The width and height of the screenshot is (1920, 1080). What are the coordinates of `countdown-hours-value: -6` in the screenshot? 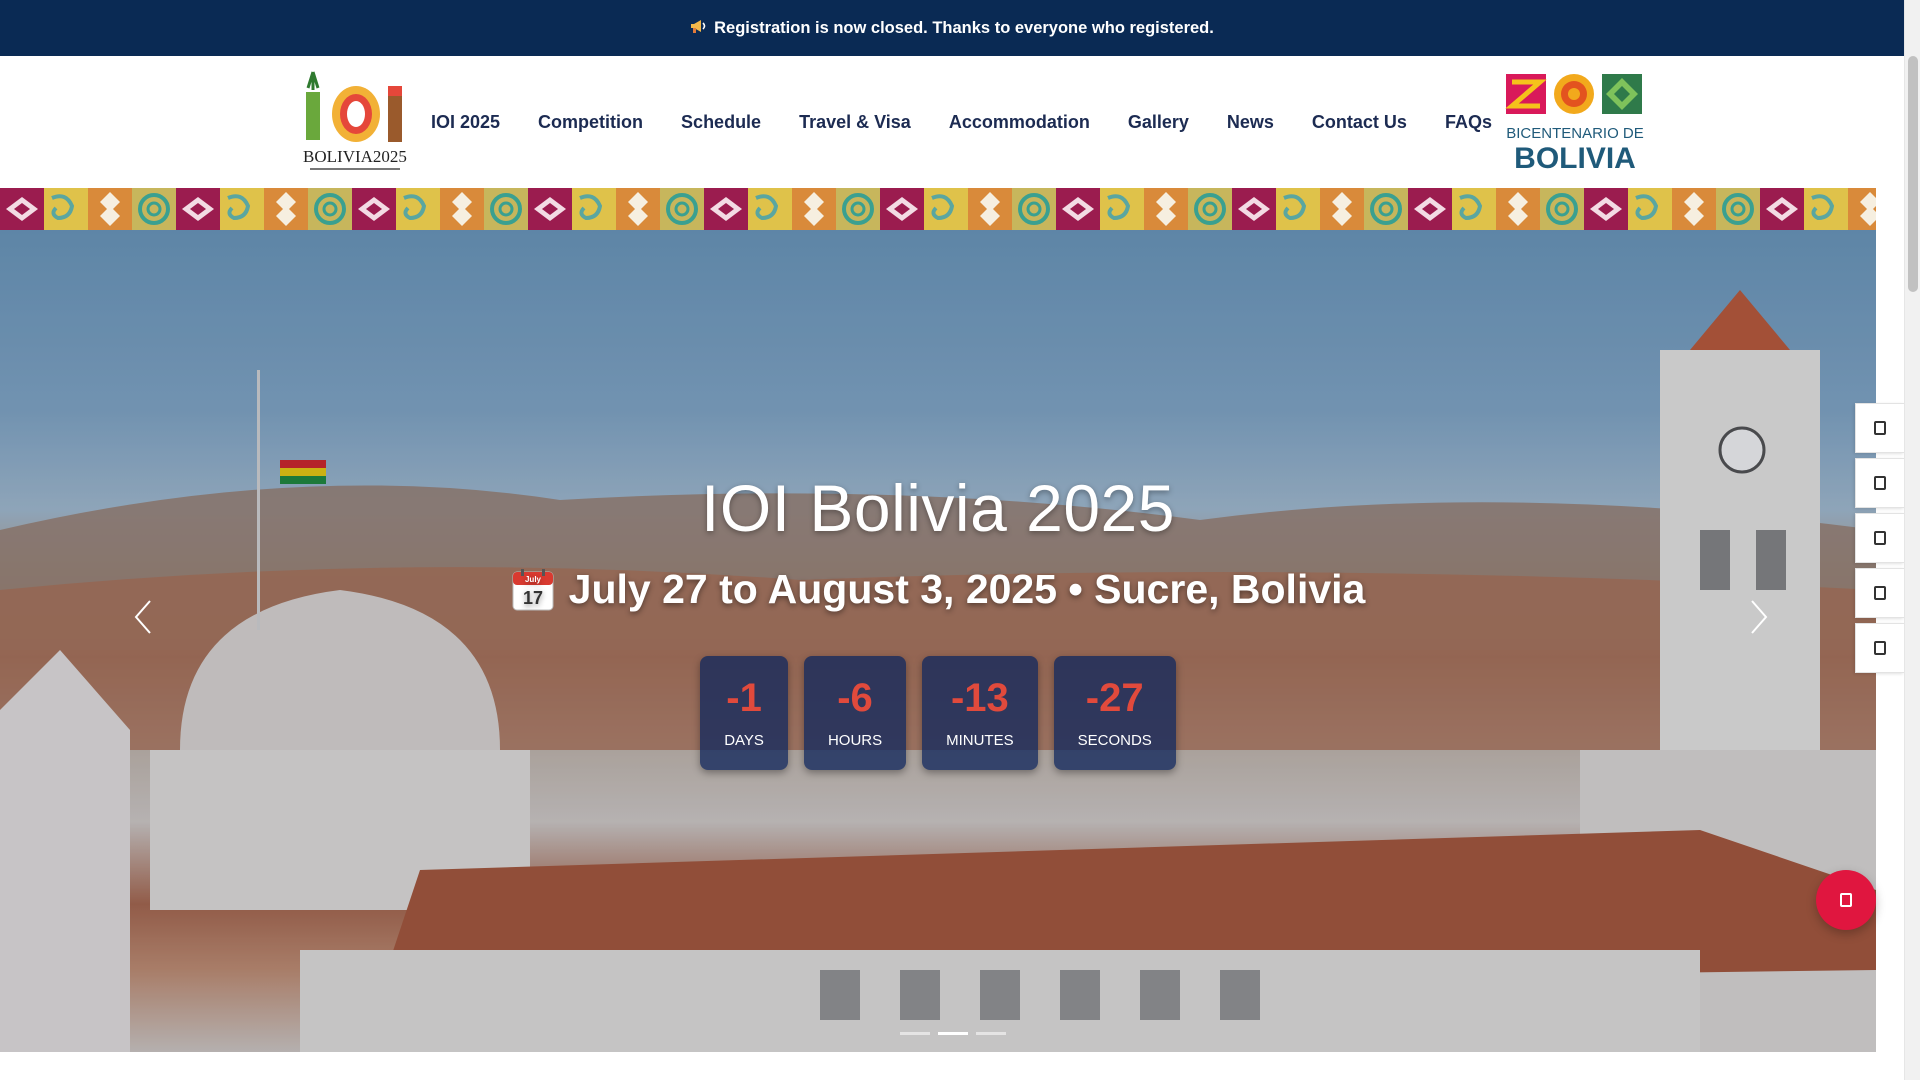 It's located at (855, 697).